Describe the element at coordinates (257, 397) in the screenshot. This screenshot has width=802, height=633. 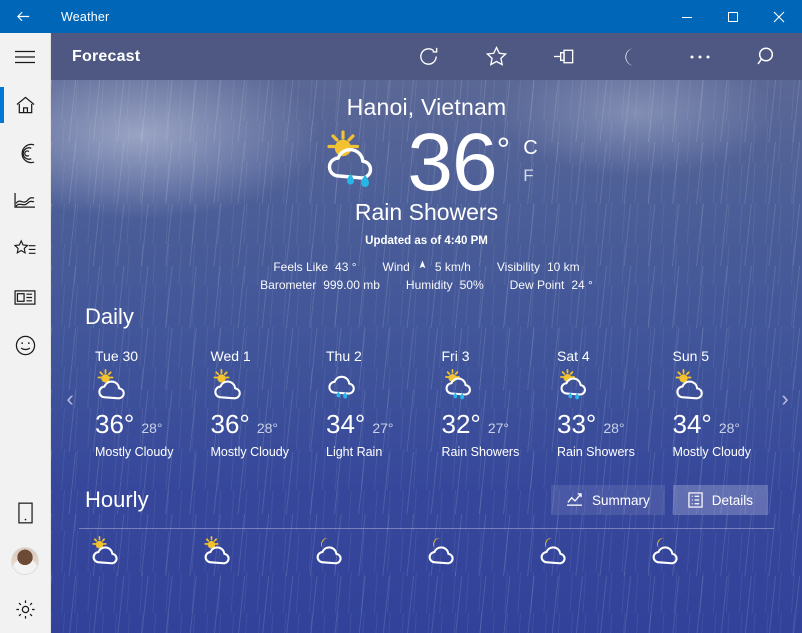
I see `daily-card: Wed 1 36° 28° Mostly Cloudy` at that location.